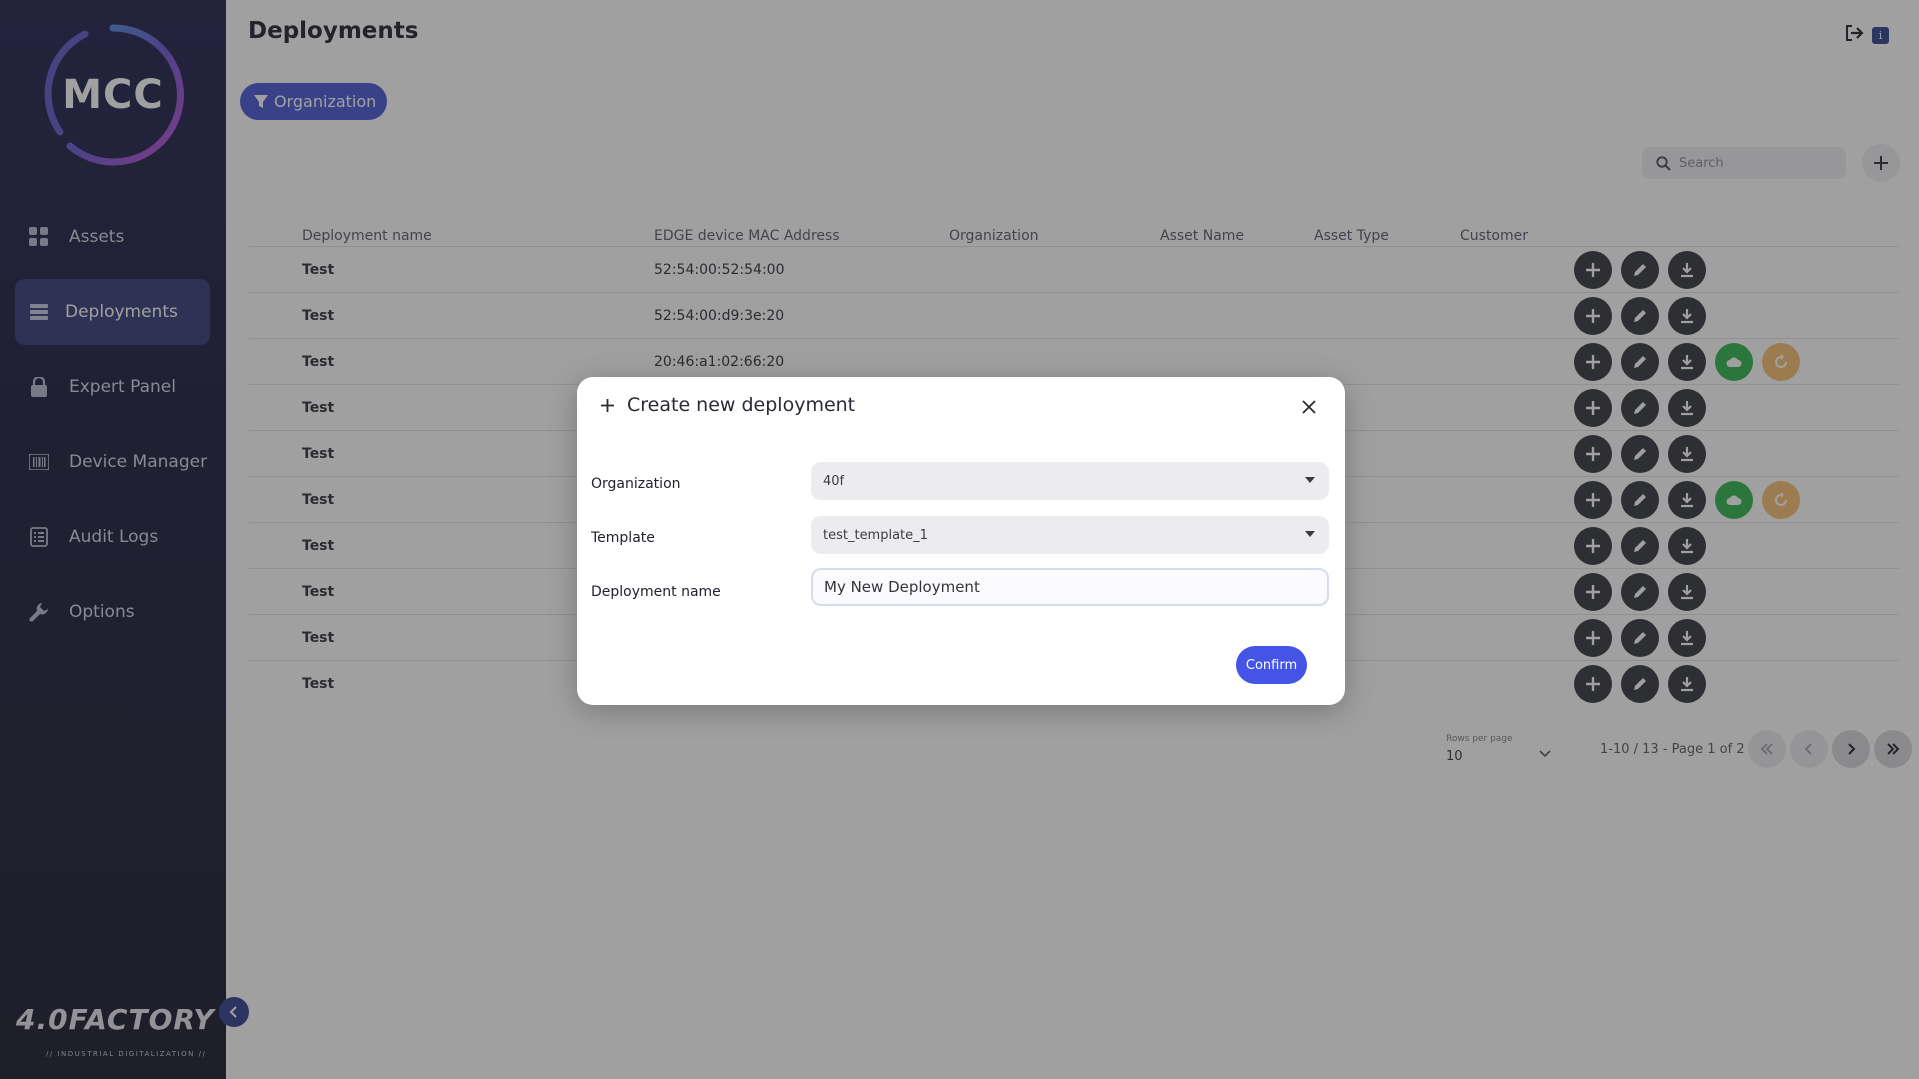 The image size is (1919, 1079). I want to click on plus-icon, so click(607, 405).